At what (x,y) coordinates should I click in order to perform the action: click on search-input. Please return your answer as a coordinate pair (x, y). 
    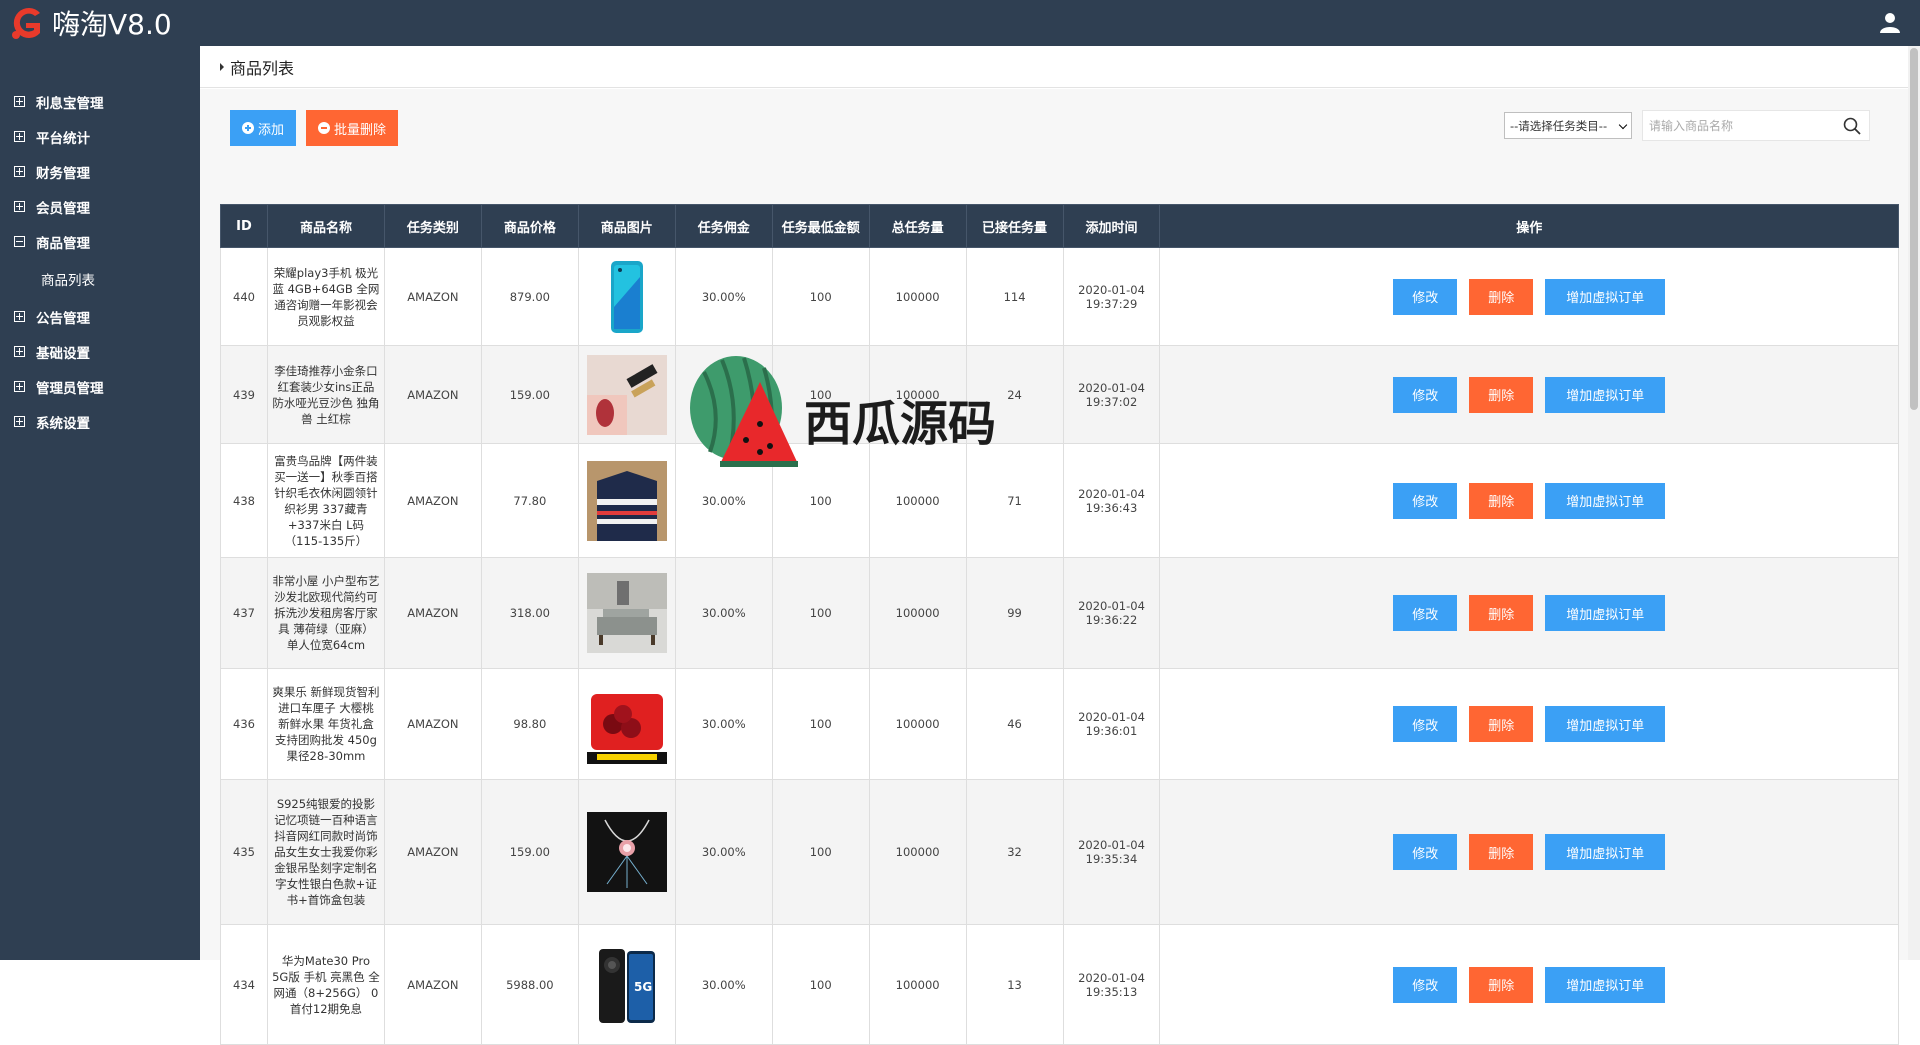
    Looking at the image, I should click on (1733, 125).